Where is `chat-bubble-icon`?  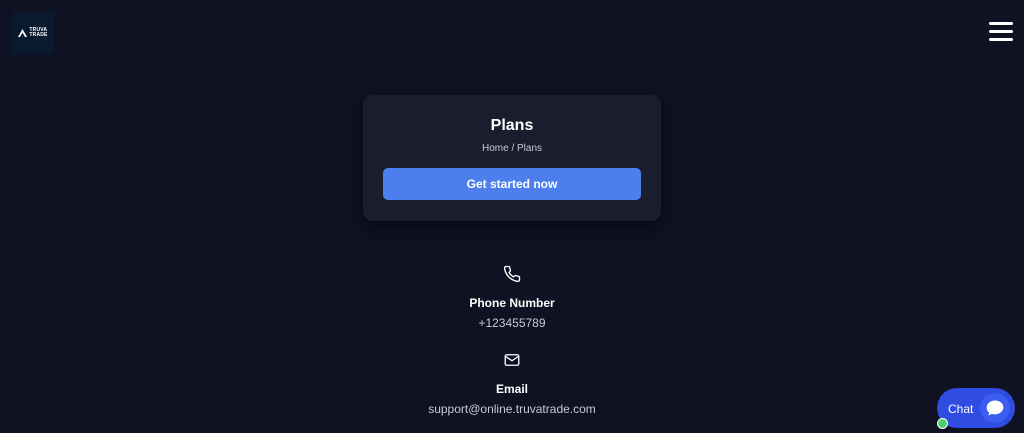 chat-bubble-icon is located at coordinates (995, 408).